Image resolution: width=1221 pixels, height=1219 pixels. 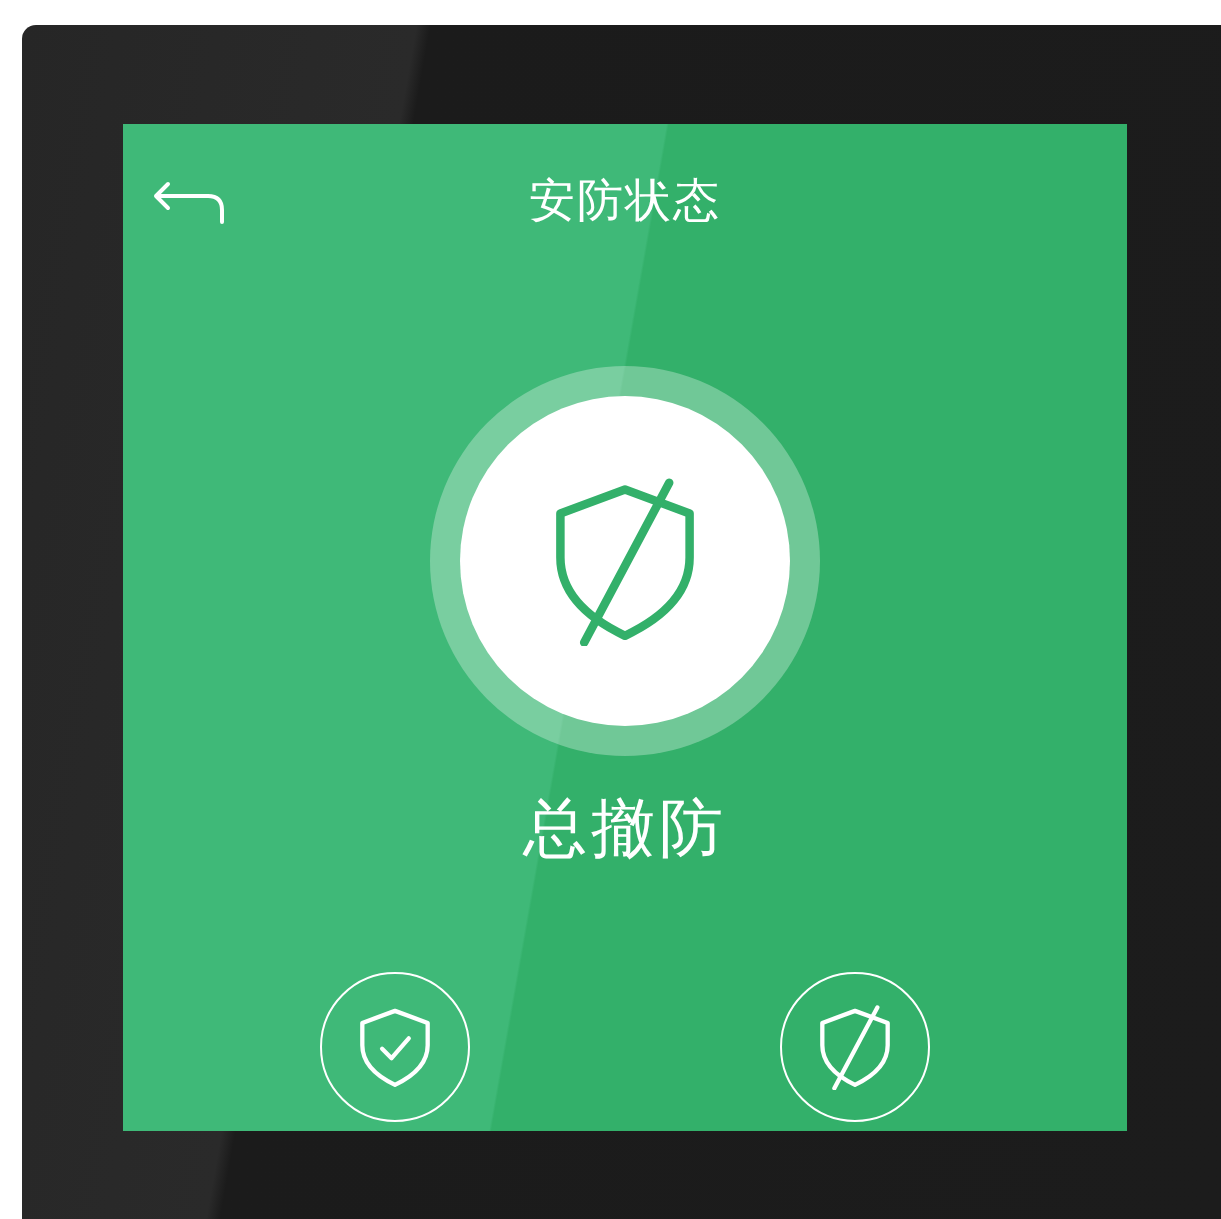 What do you see at coordinates (395, 1047) in the screenshot?
I see `arm-button` at bounding box center [395, 1047].